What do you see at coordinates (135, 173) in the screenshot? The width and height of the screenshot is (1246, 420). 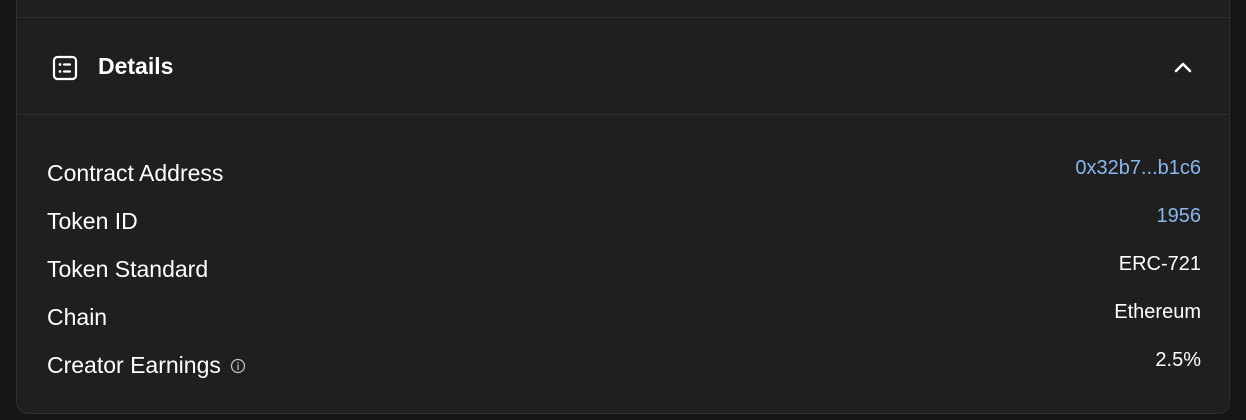 I see `detail-label: Contract Address` at bounding box center [135, 173].